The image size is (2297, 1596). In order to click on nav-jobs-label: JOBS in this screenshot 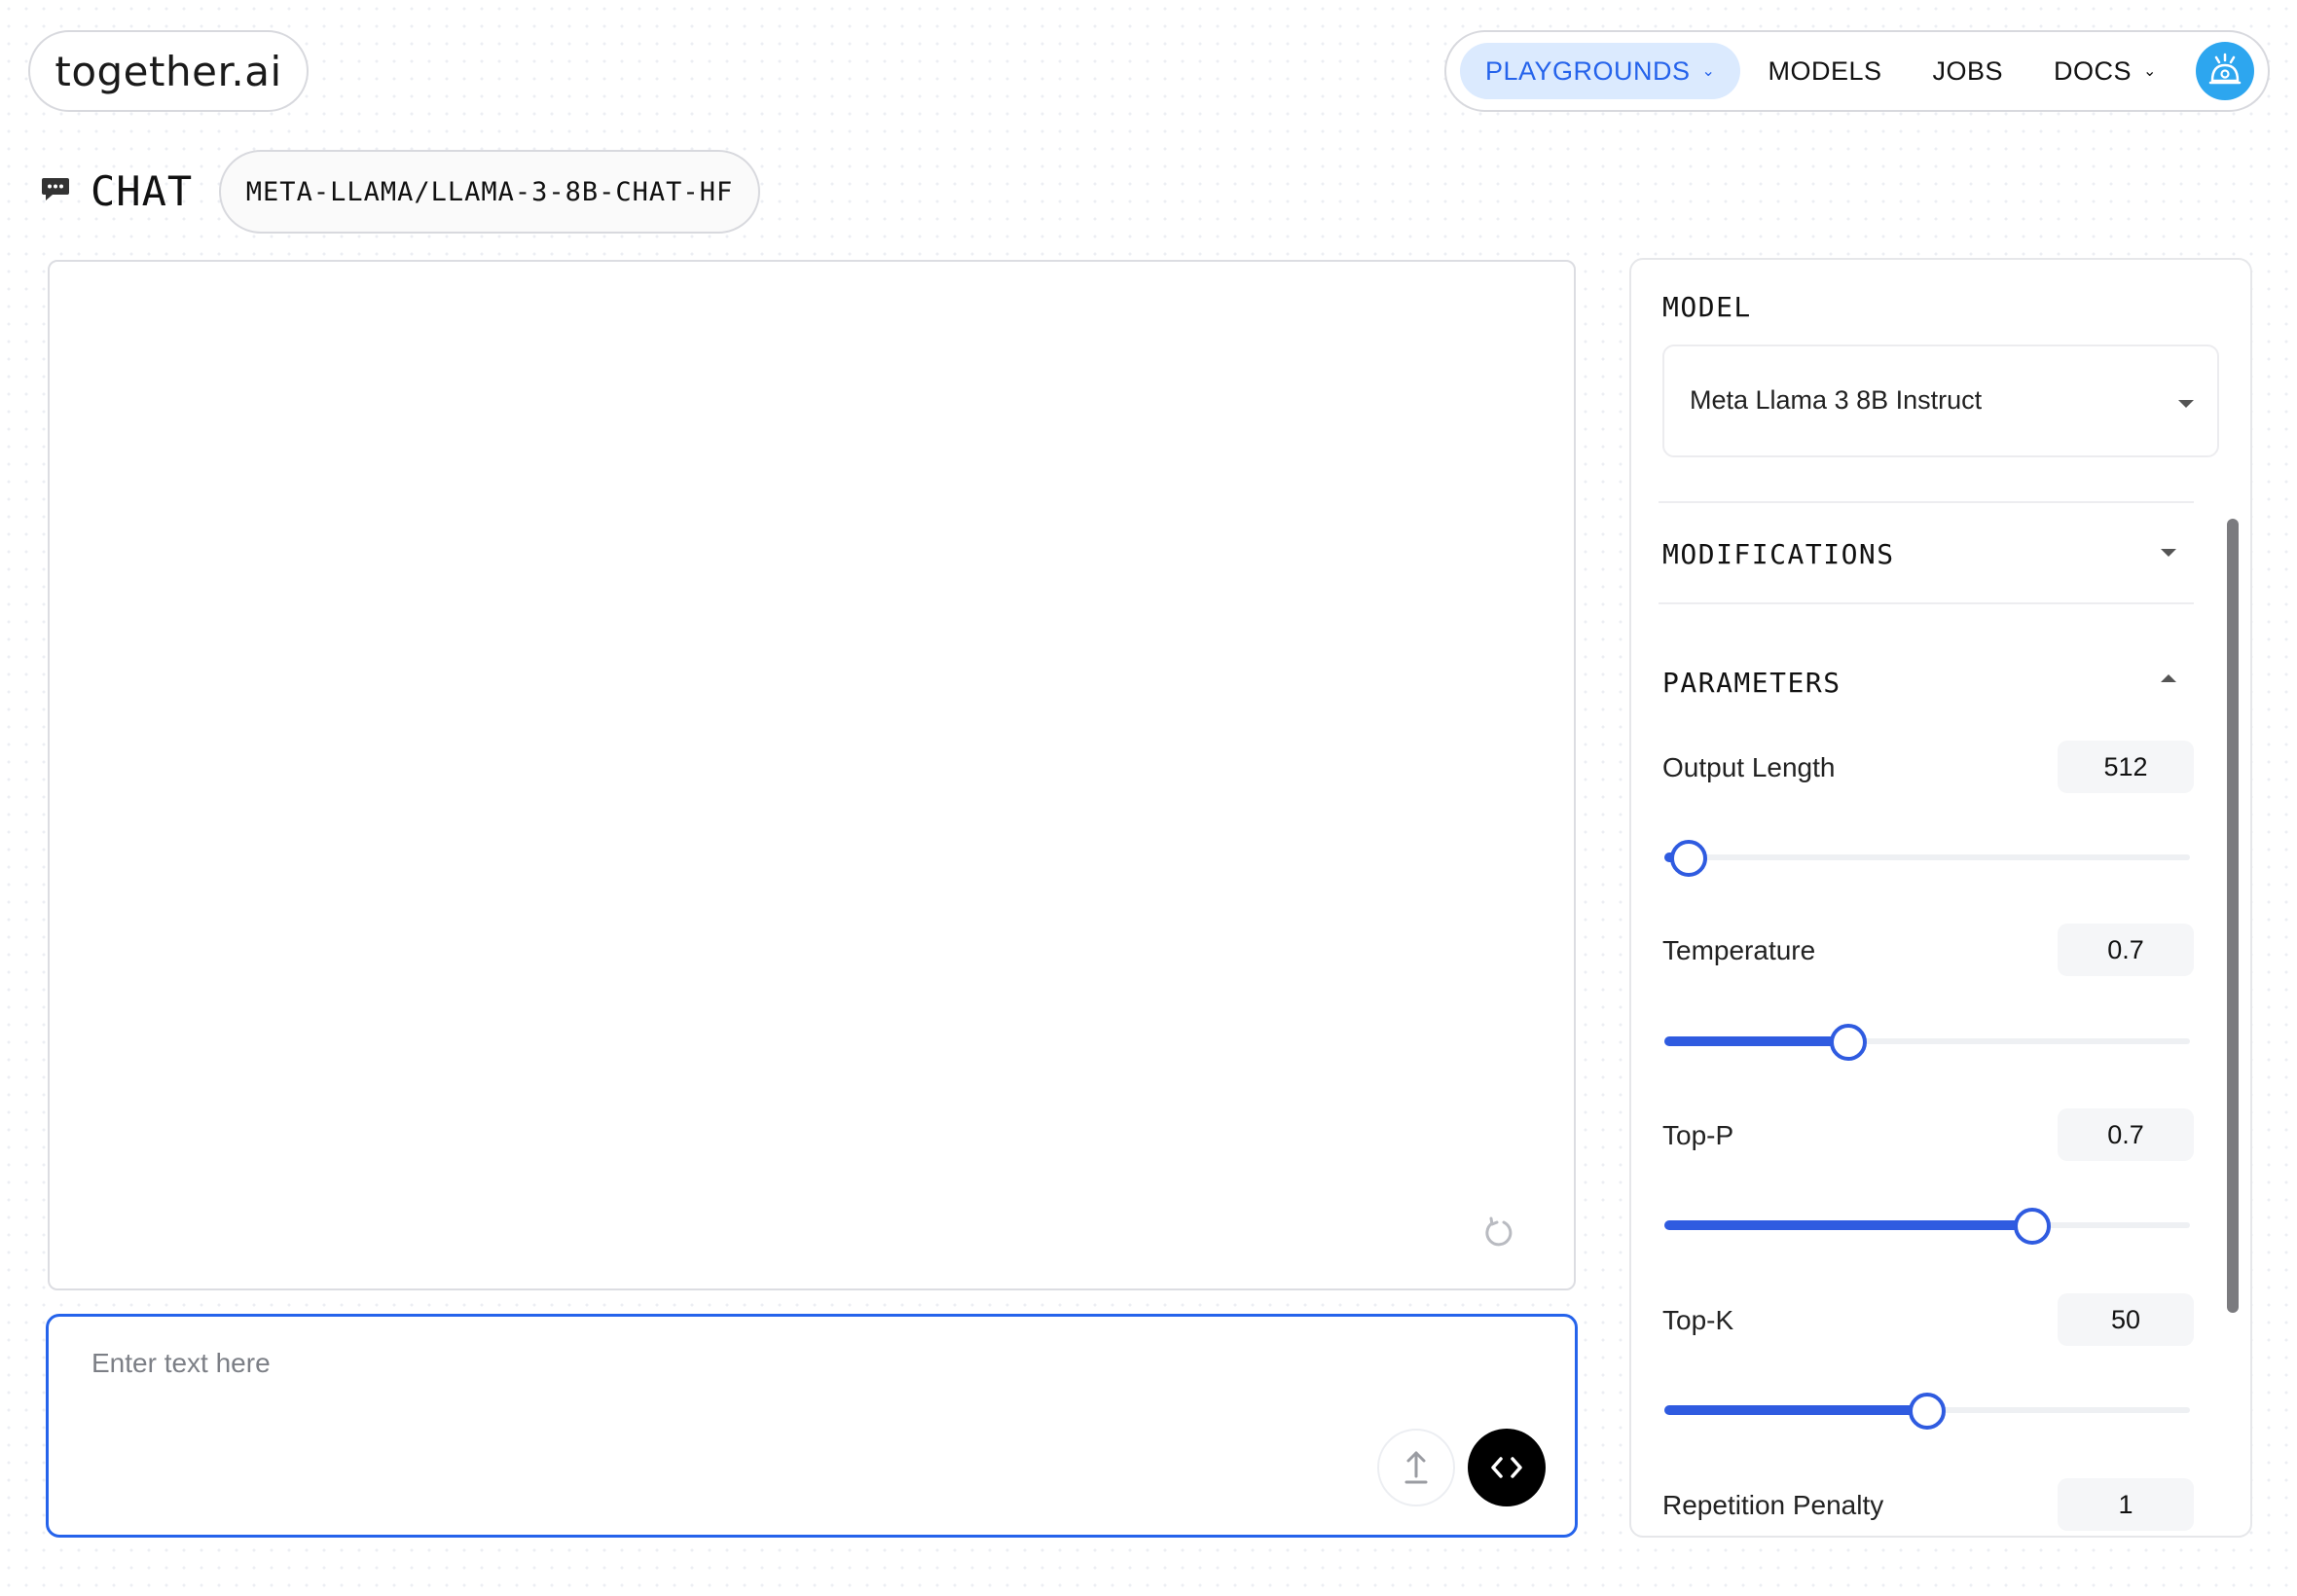, I will do `click(1968, 71)`.